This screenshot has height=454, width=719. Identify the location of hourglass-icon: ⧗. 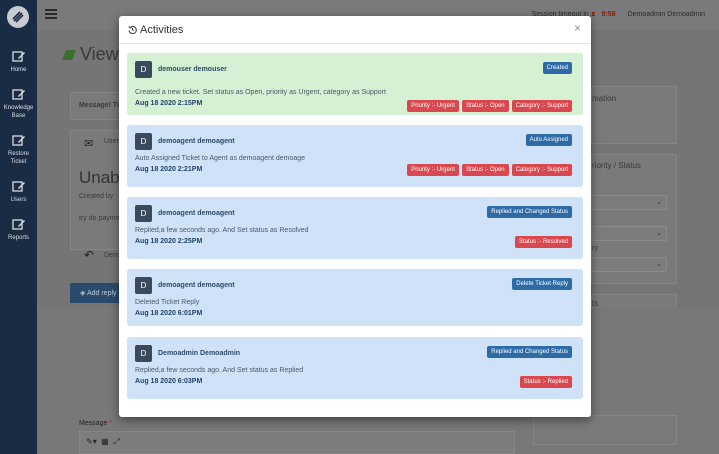
(593, 14).